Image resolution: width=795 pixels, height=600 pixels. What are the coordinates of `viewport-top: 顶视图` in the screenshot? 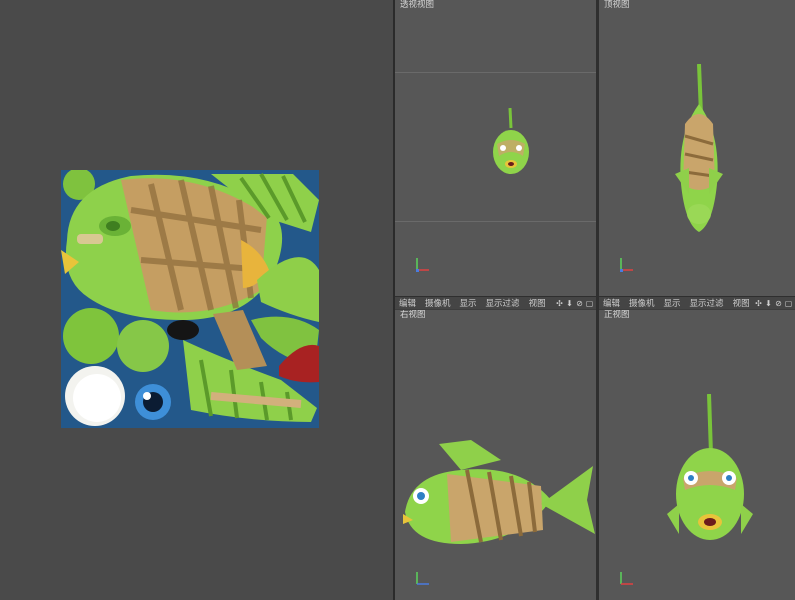 It's located at (697, 148).